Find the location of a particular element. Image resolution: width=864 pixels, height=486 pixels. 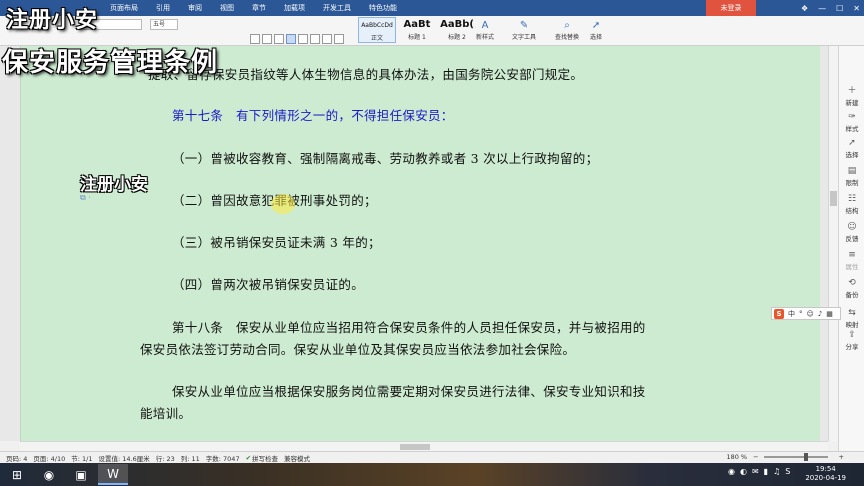

horizontal-scrollbar is located at coordinates (424, 446).